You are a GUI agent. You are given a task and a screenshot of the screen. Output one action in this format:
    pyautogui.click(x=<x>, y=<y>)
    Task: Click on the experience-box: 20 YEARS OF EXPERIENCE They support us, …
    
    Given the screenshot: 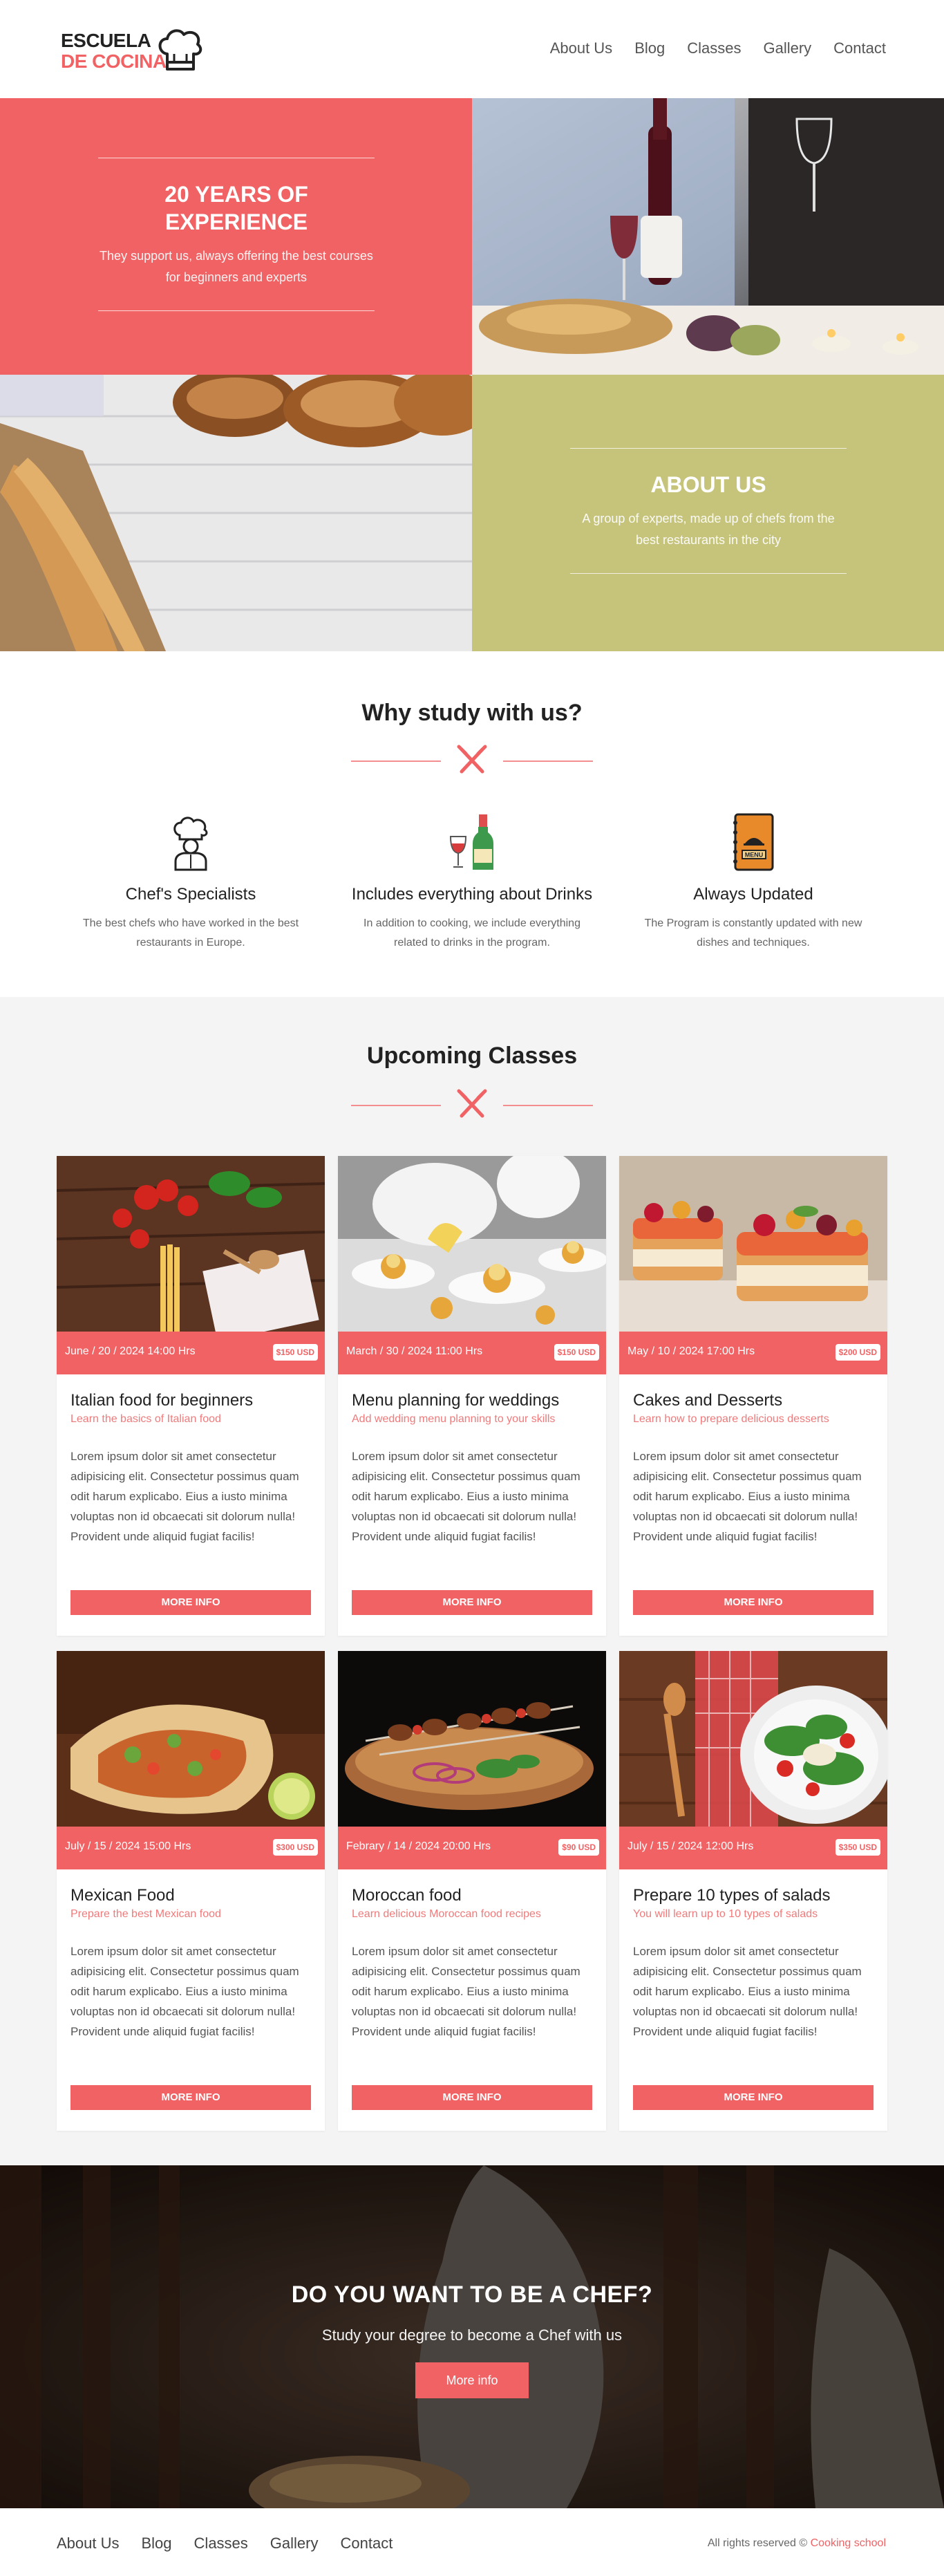 What is the action you would take?
    pyautogui.click(x=236, y=236)
    